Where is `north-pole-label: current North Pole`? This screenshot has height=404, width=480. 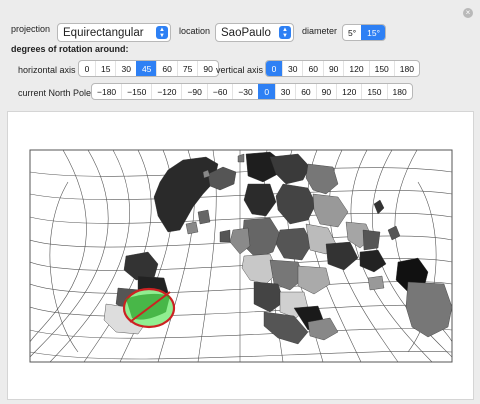 north-pole-label: current North Pole is located at coordinates (55, 93).